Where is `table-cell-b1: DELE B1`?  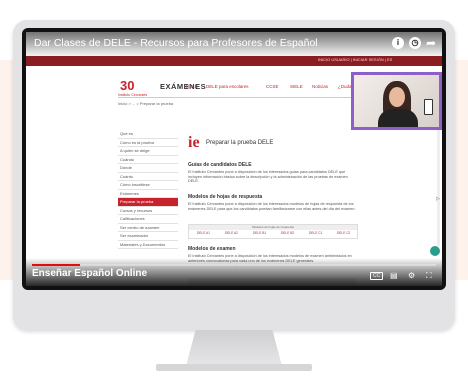 table-cell-b1: DELE B1 is located at coordinates (259, 233).